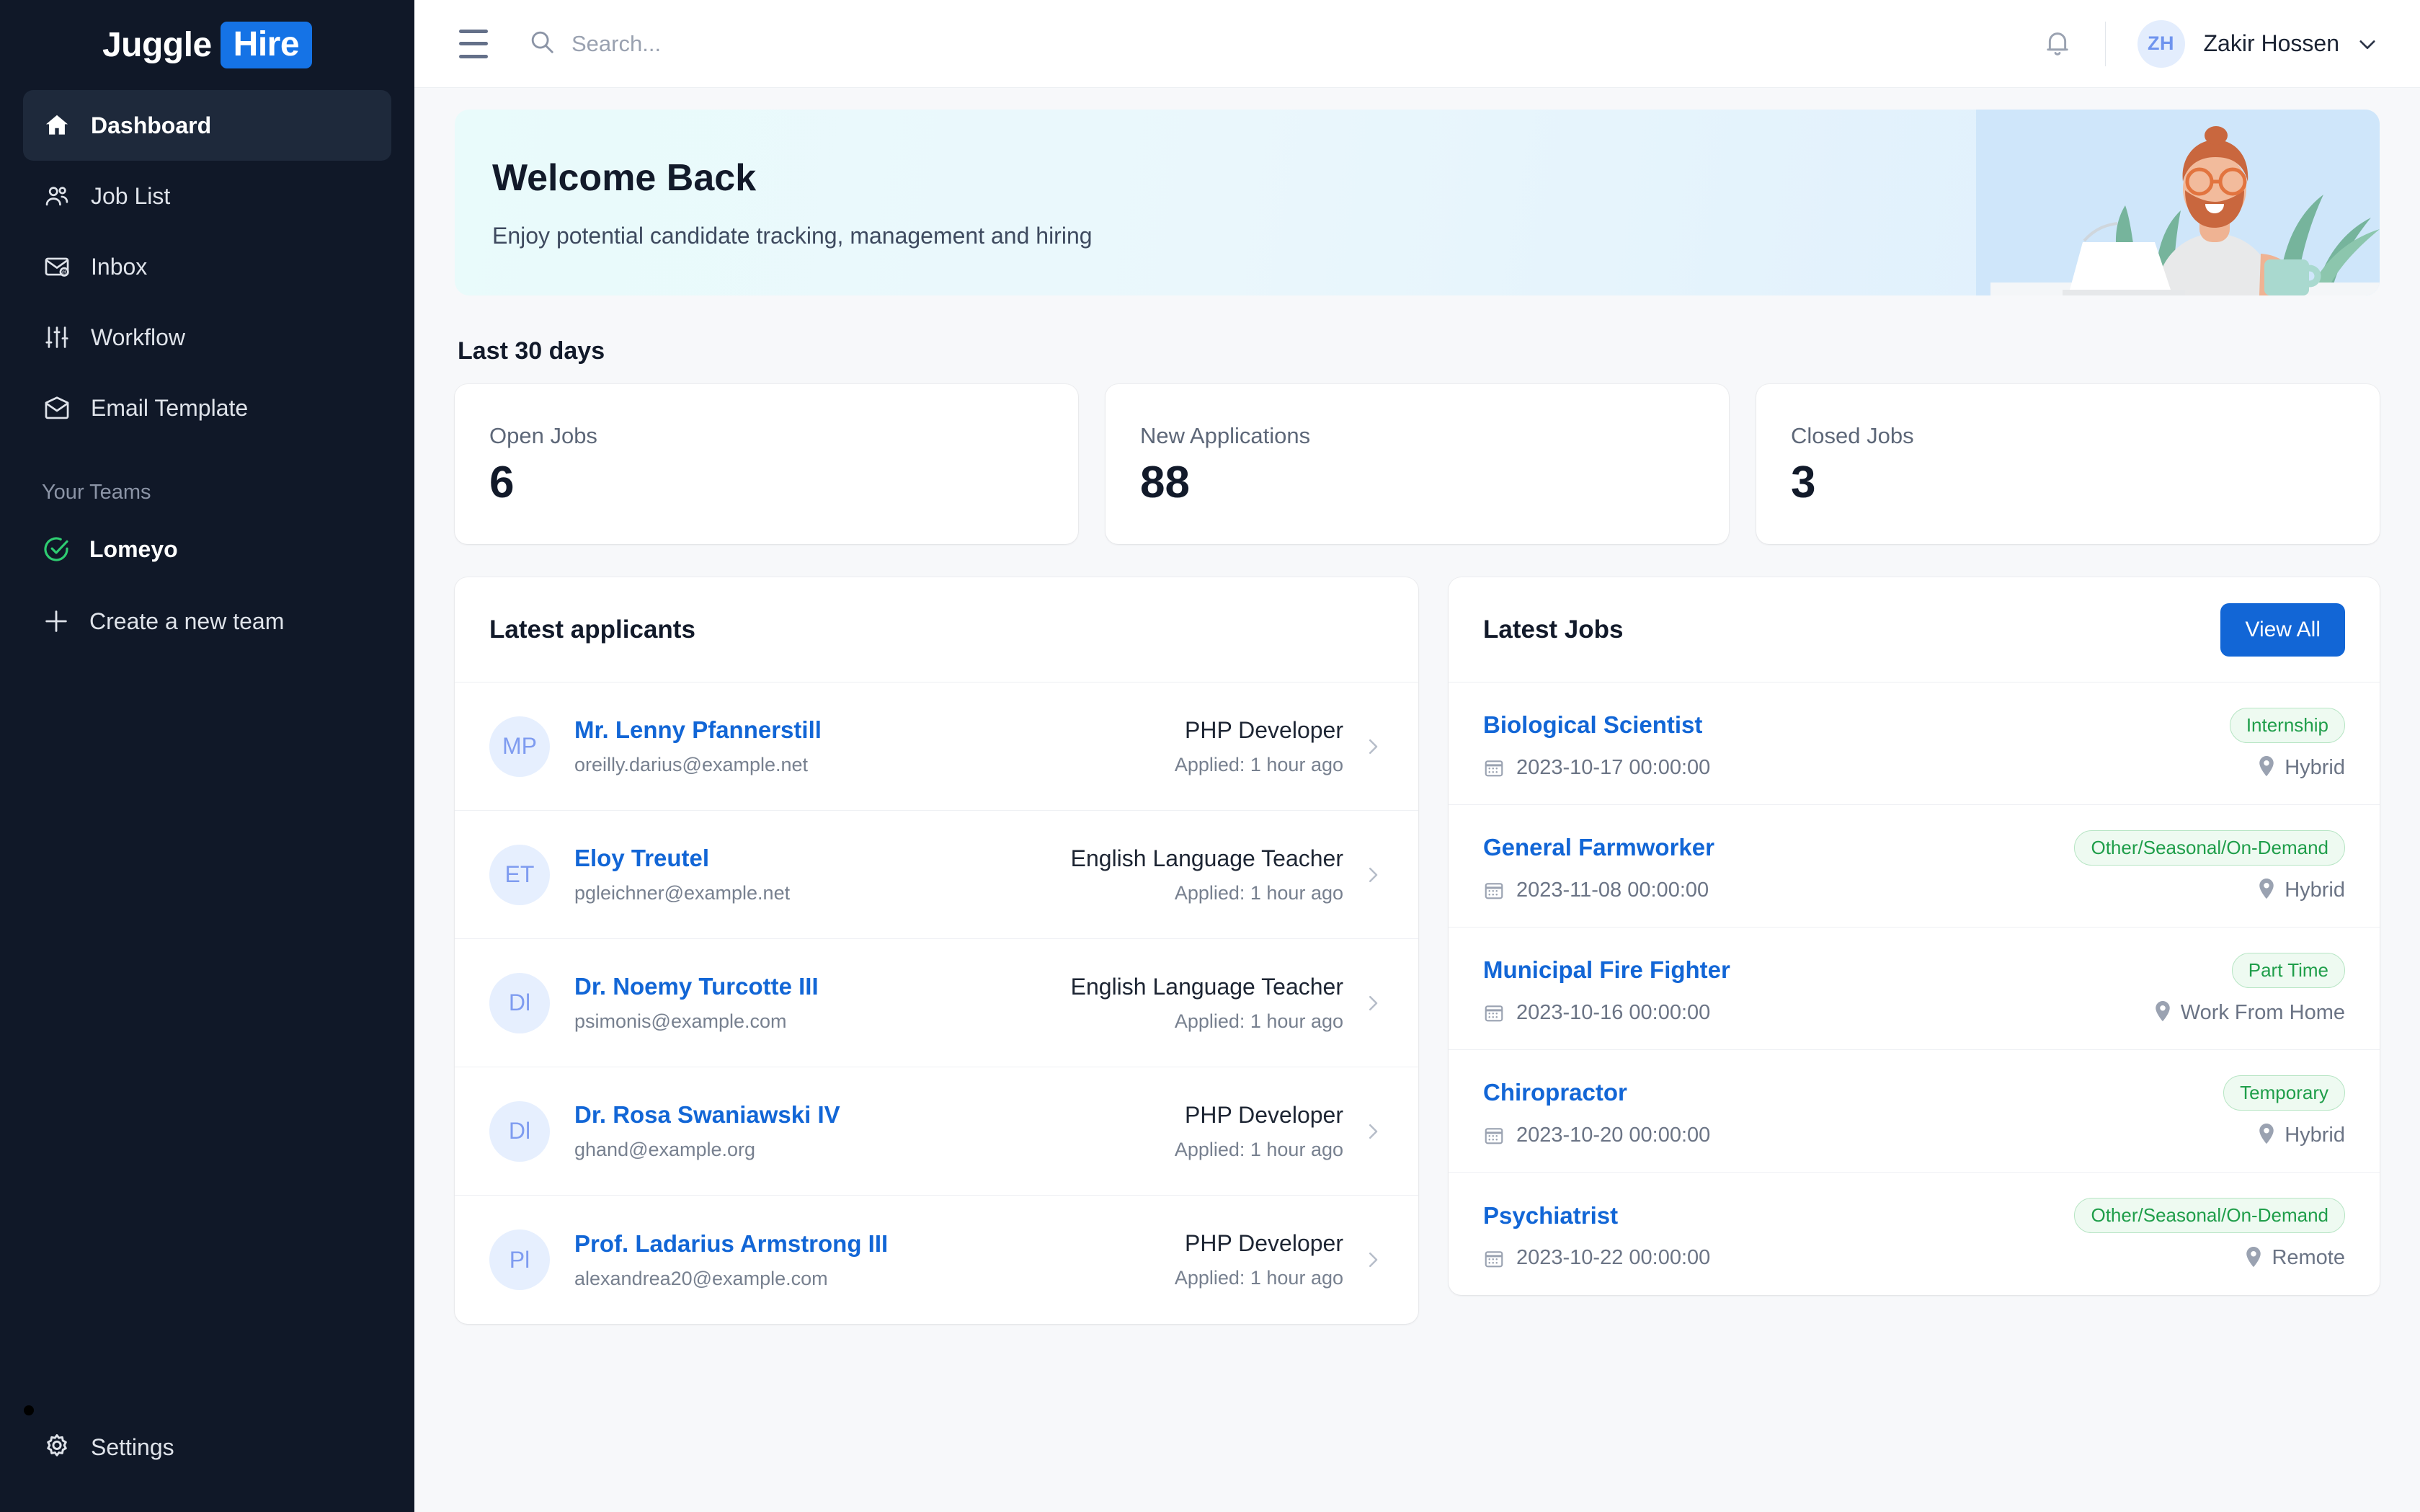  Describe the element at coordinates (1592, 725) in the screenshot. I see `job-title: Biological Scientist` at that location.